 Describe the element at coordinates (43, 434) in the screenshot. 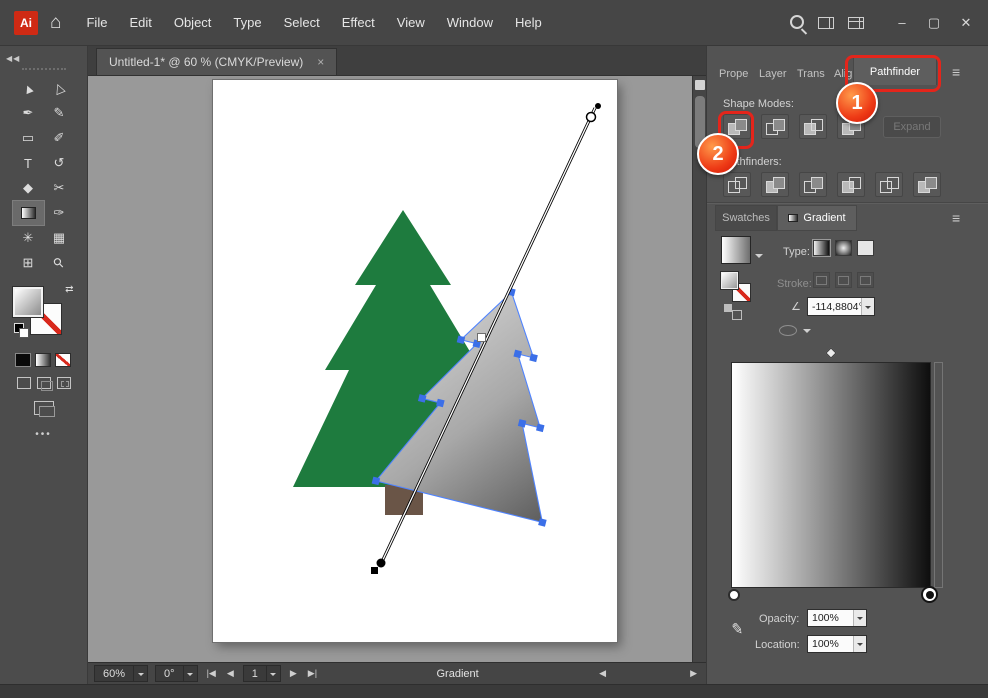

I see `edit-toolbar-icon: •••` at that location.